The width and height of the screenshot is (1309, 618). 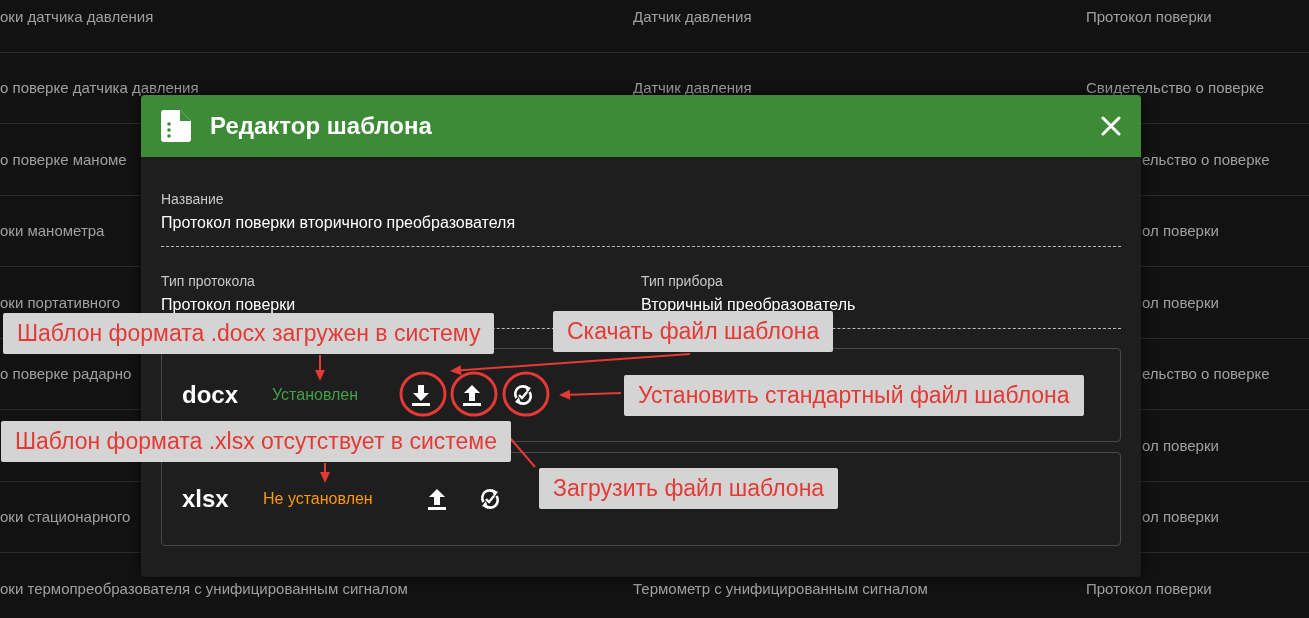 What do you see at coordinates (338, 223) in the screenshot?
I see `field-value: Протокол поверки вторичного преобразователя` at bounding box center [338, 223].